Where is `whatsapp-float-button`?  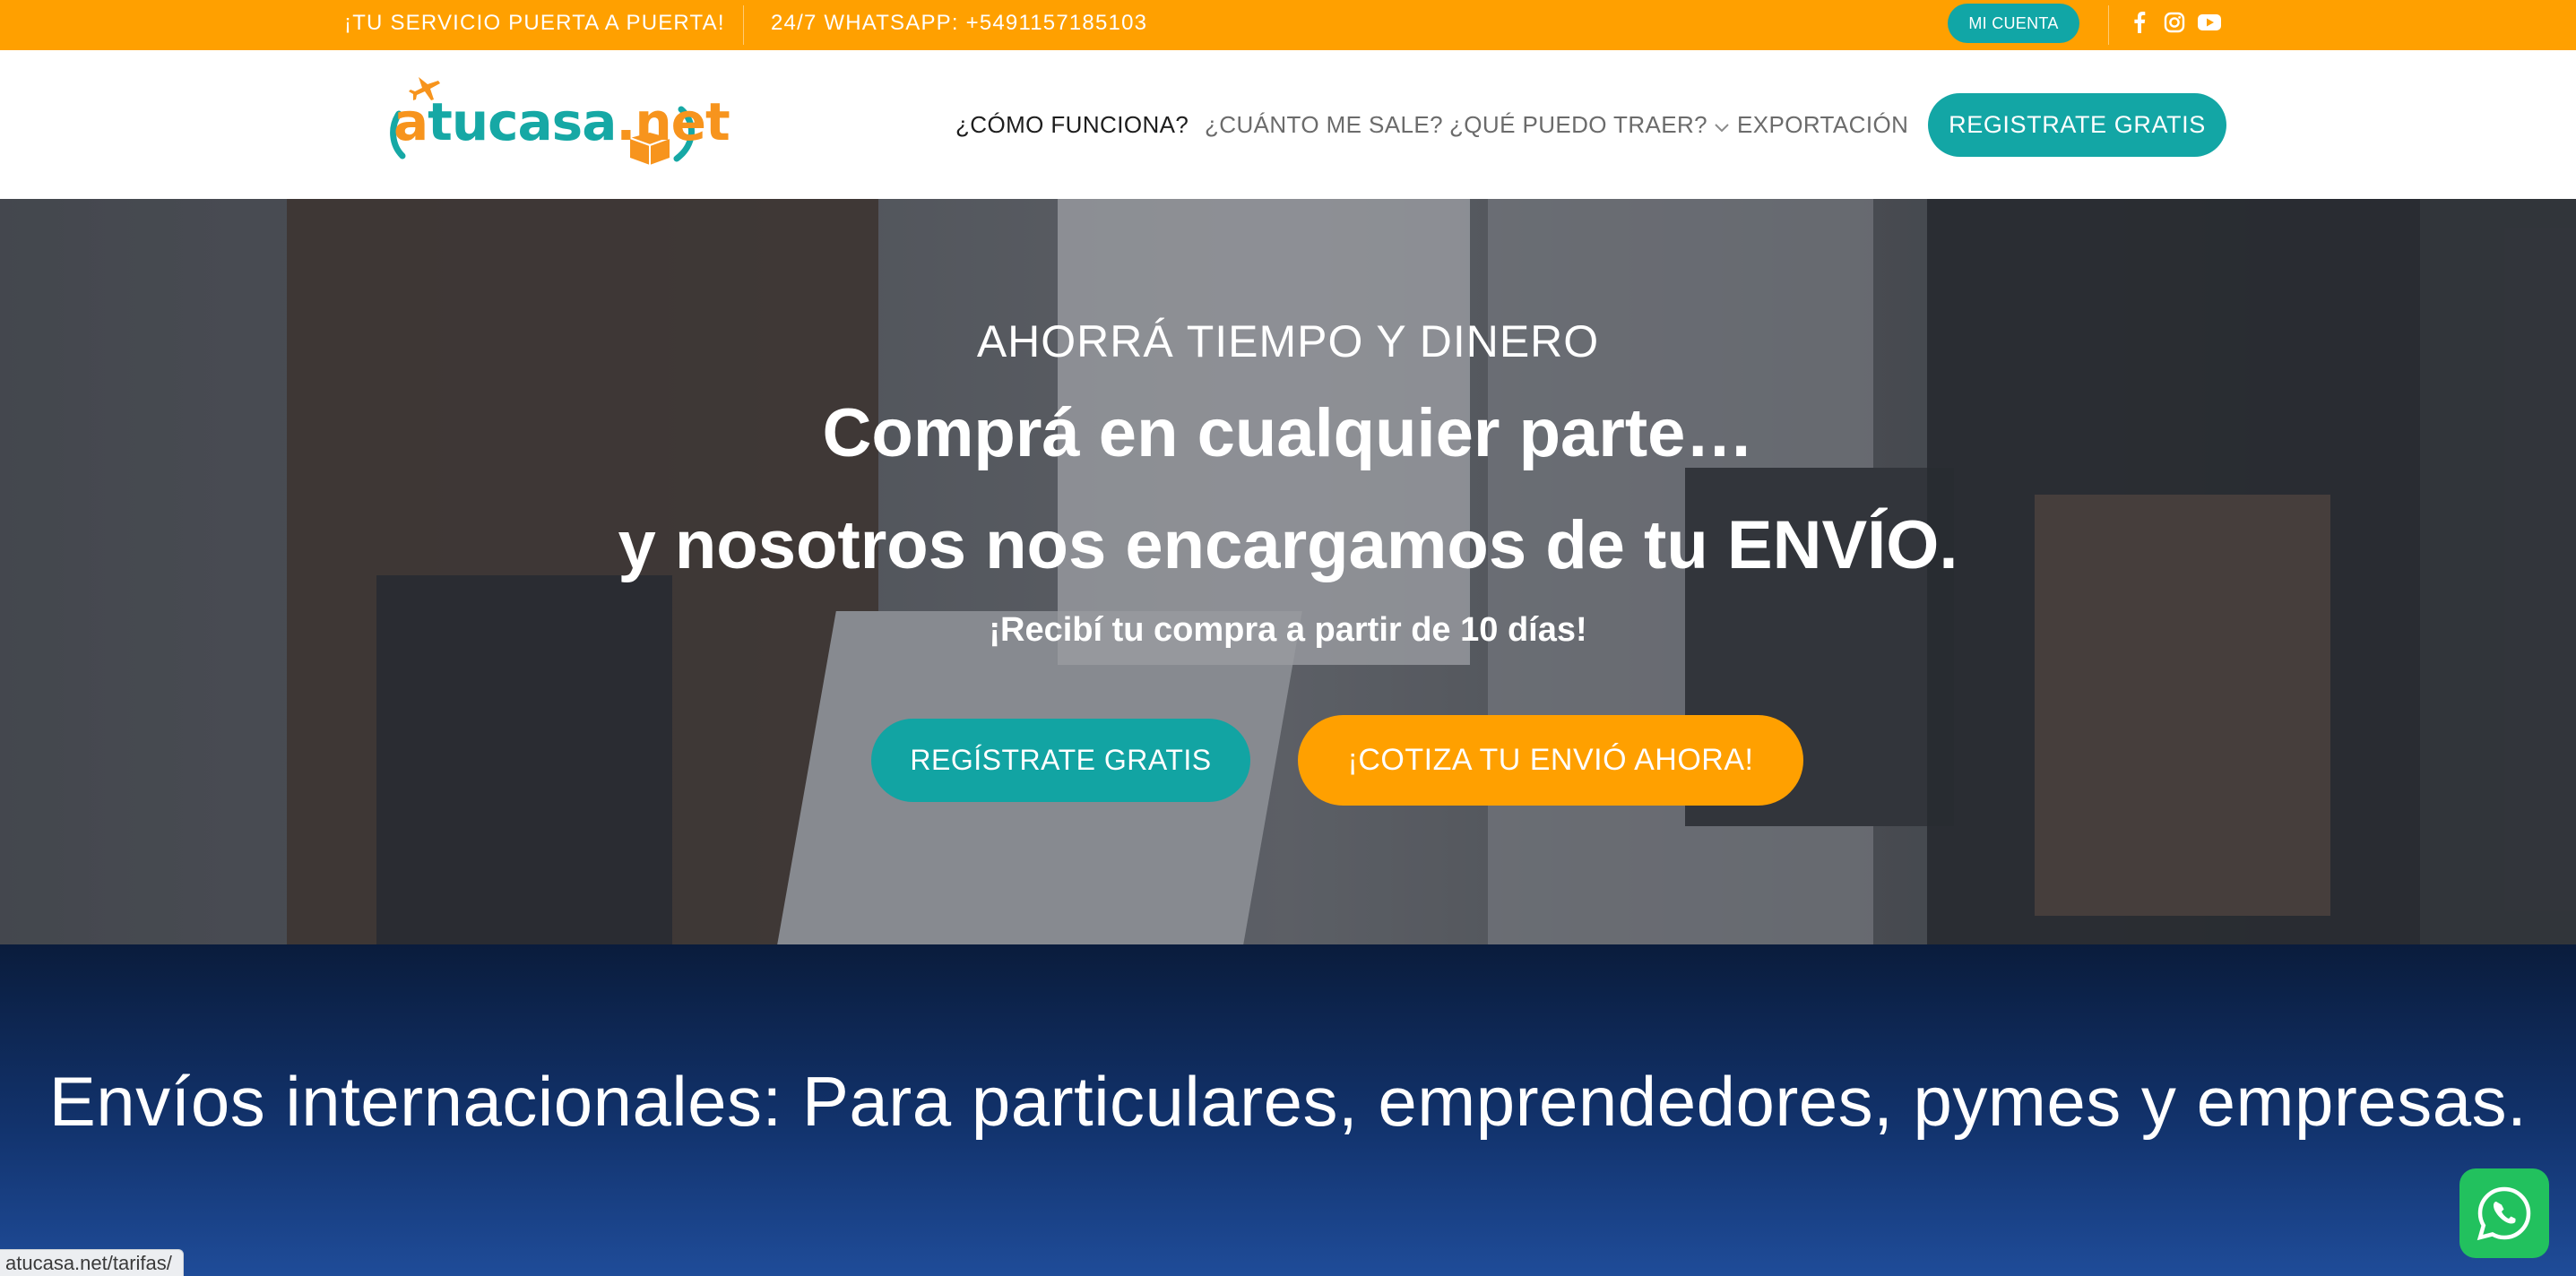
whatsapp-float-button is located at coordinates (2504, 1213).